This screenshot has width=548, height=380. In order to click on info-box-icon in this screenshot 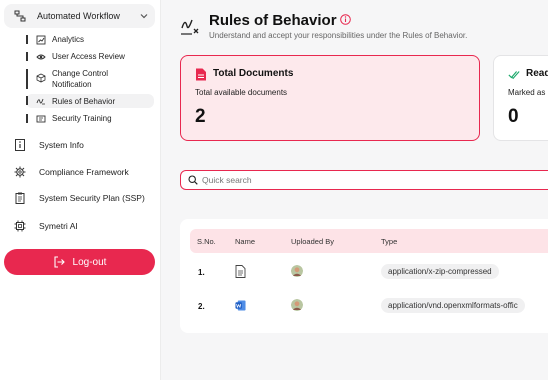, I will do `click(20, 145)`.